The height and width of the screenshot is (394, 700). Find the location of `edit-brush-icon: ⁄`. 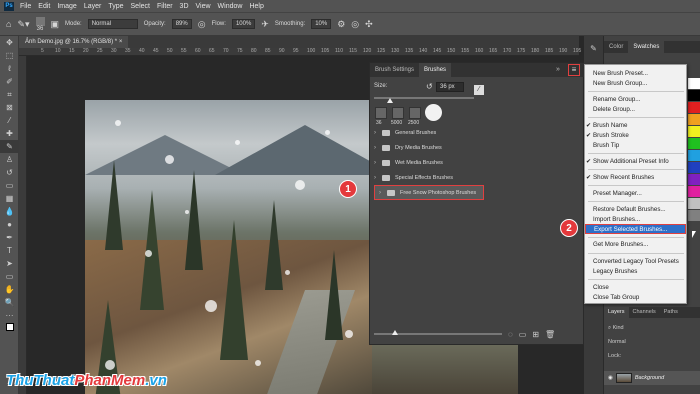

edit-brush-icon: ⁄ is located at coordinates (479, 90).